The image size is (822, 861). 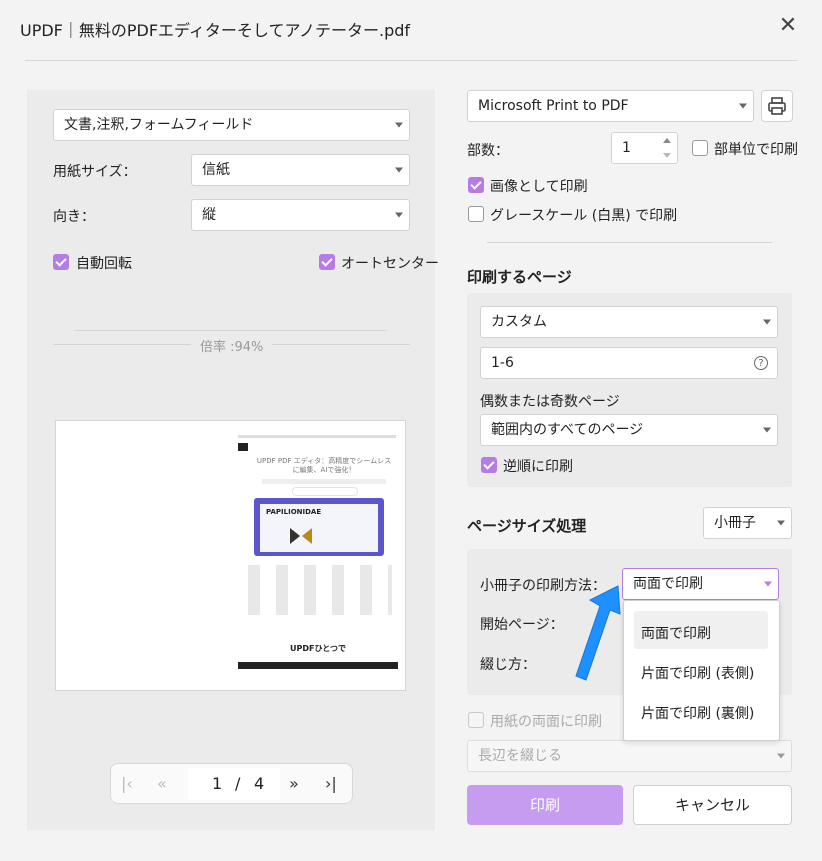 What do you see at coordinates (159, 125) in the screenshot?
I see `content-select-value: 文書,注釈,フォームフィールド` at bounding box center [159, 125].